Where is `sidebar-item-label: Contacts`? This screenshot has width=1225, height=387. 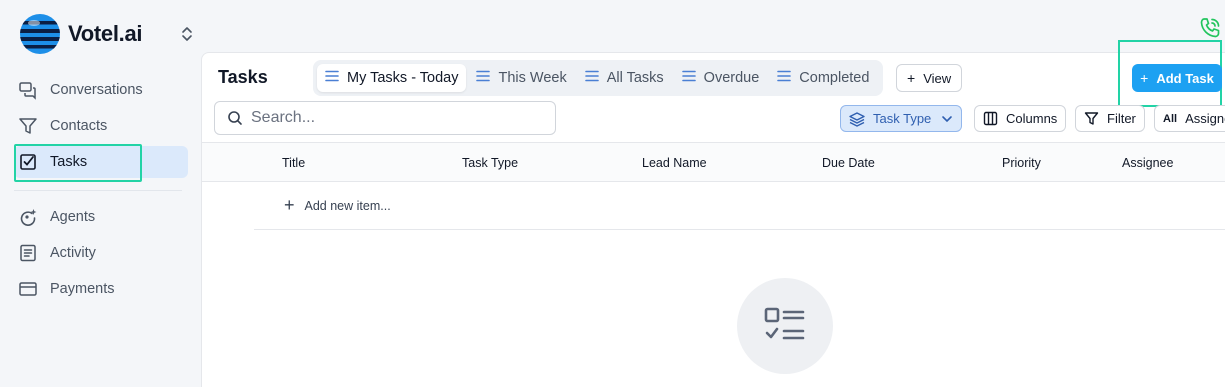
sidebar-item-label: Contacts is located at coordinates (79, 126).